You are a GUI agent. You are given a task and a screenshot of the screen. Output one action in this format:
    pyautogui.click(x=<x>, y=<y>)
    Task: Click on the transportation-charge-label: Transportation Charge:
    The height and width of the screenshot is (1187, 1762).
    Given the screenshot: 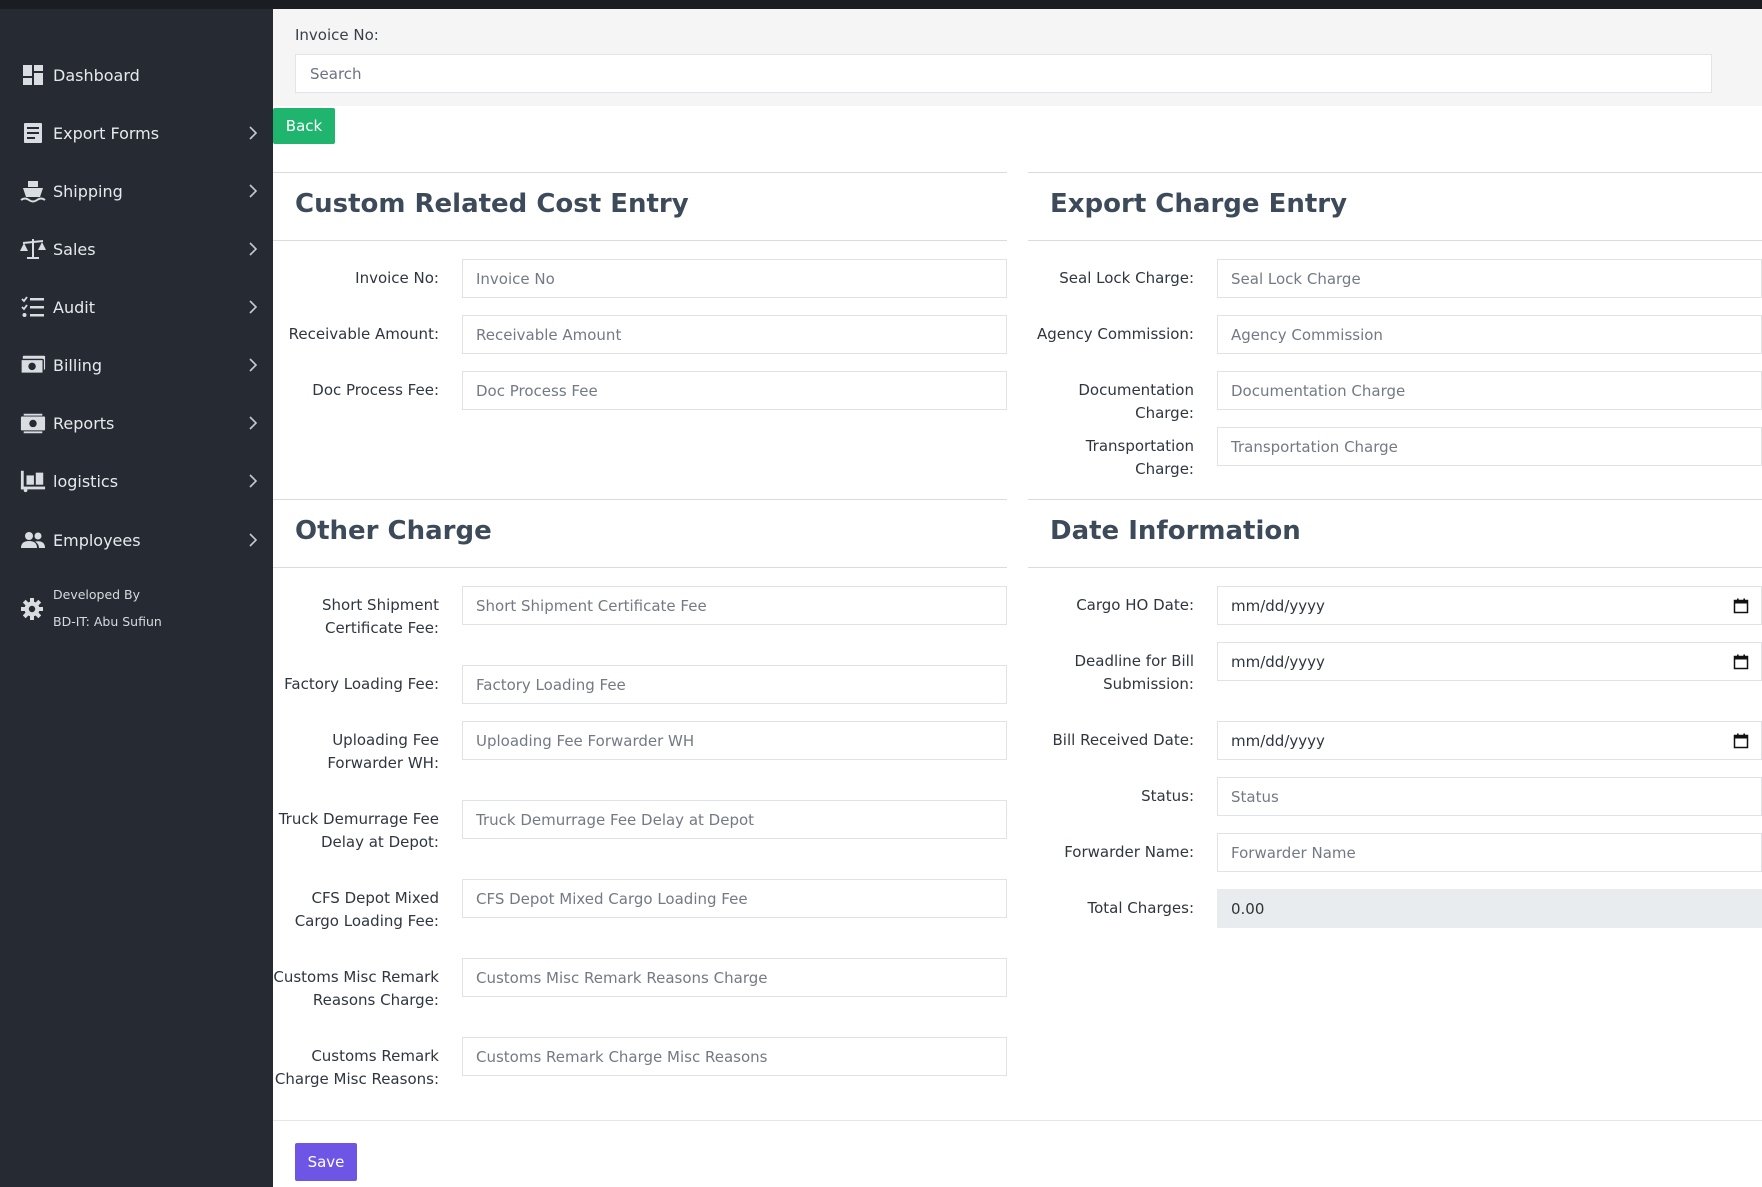 What is the action you would take?
    pyautogui.click(x=1139, y=457)
    